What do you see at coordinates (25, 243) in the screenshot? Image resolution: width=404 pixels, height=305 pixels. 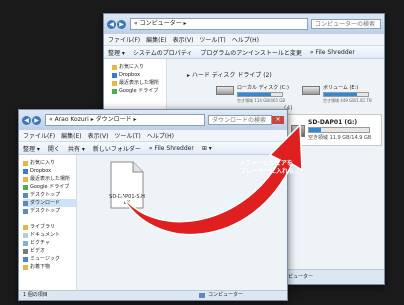 I see `picture-icon` at bounding box center [25, 243].